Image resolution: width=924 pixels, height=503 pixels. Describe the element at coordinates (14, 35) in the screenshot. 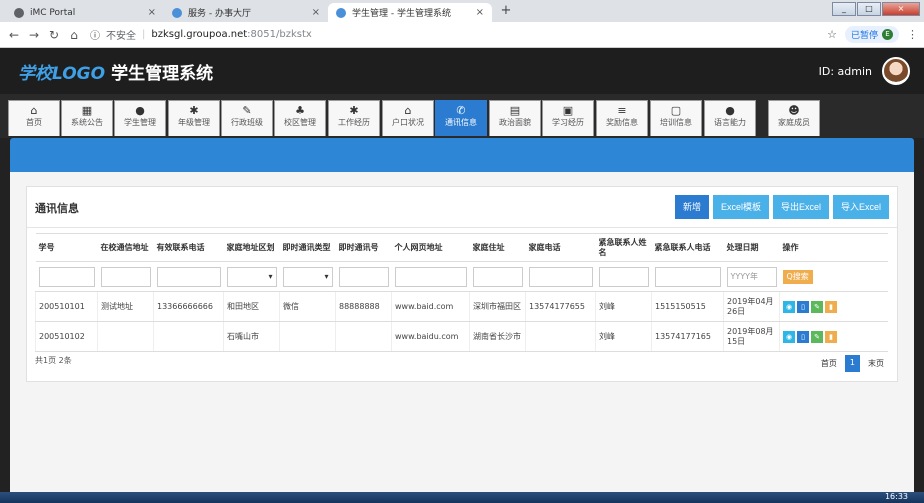

I see `back-icon: ←` at that location.